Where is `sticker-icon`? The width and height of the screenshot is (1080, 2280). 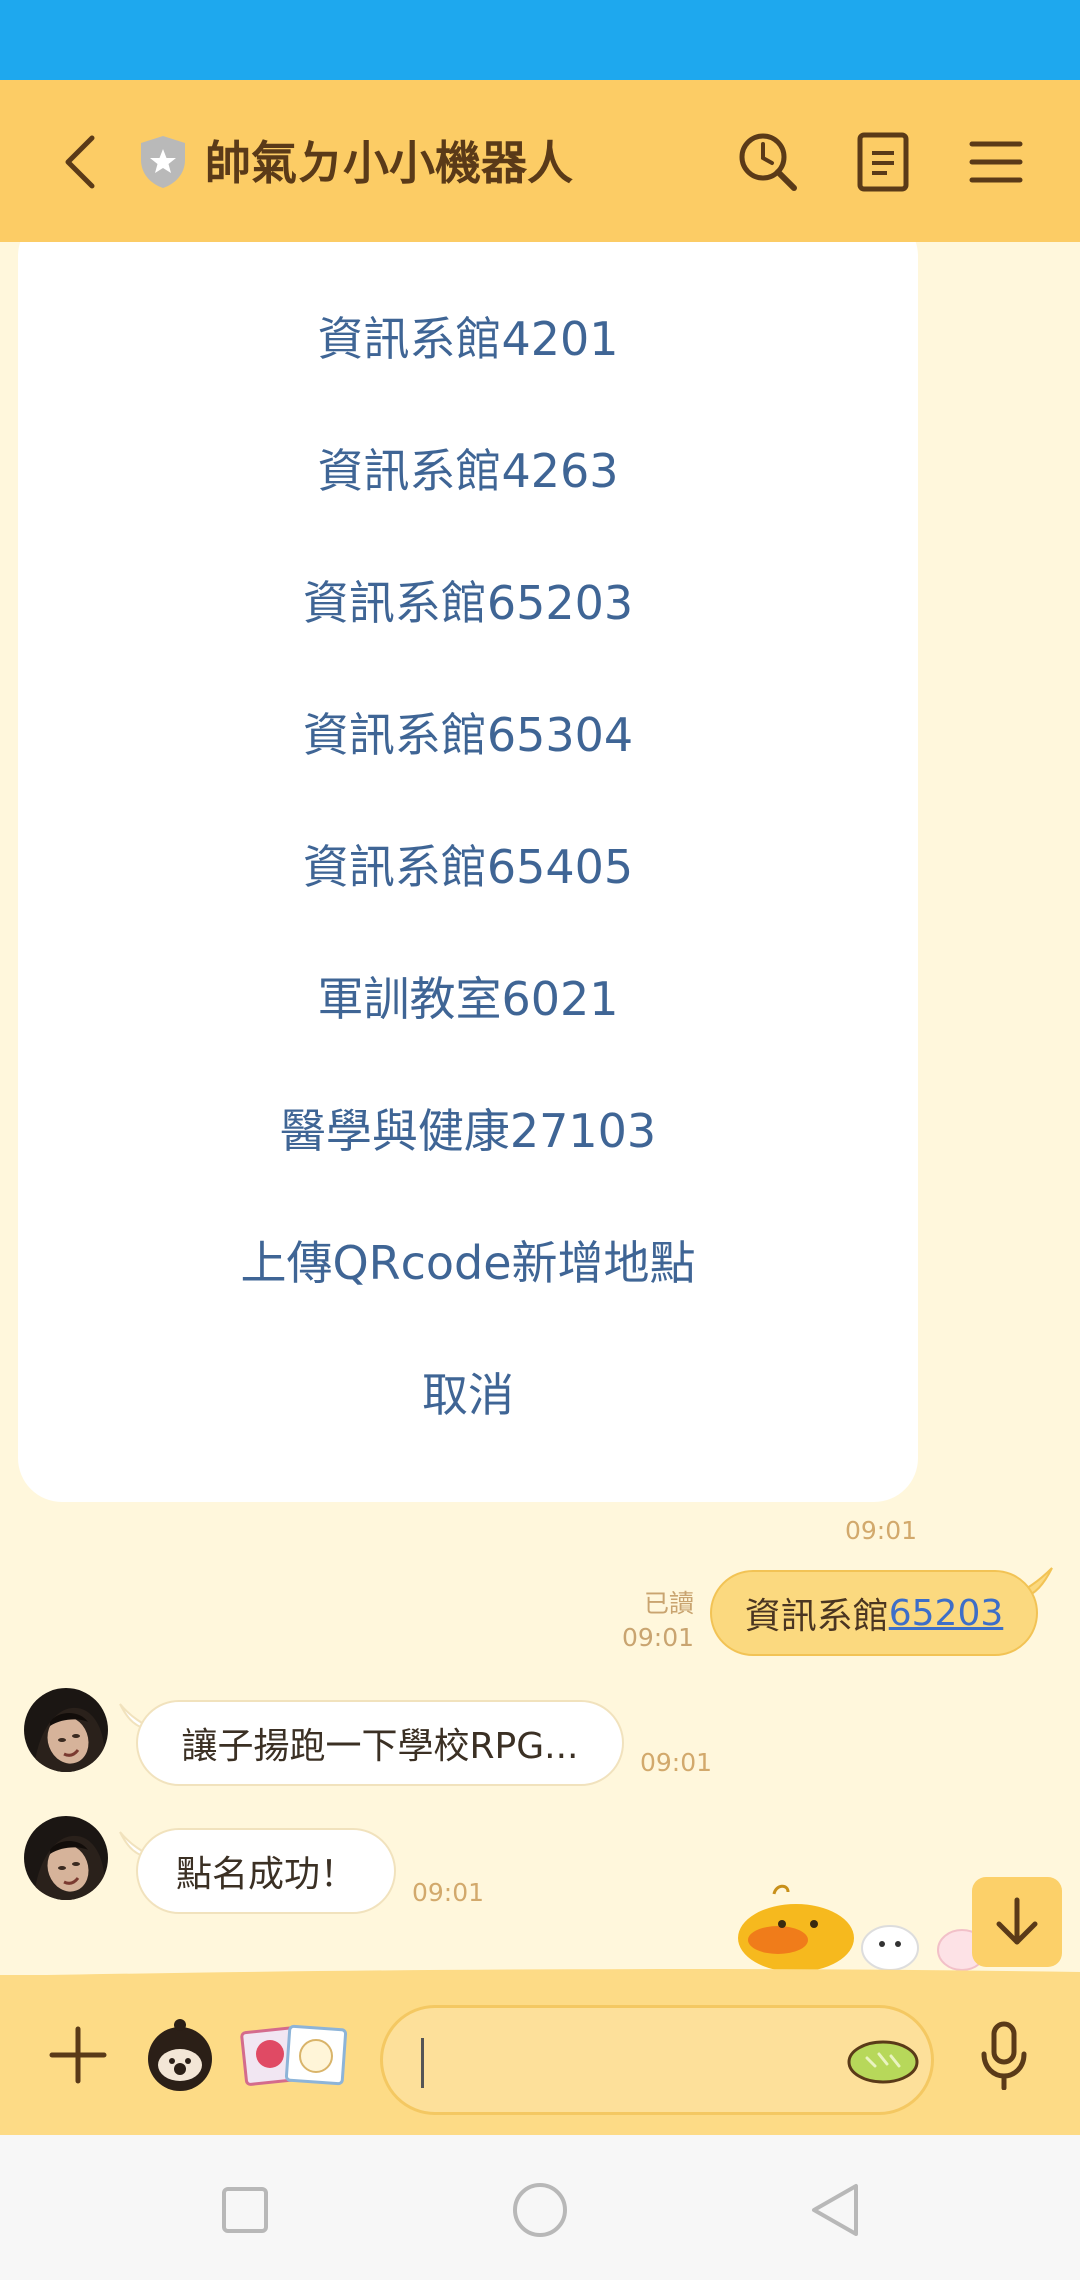
sticker-icon is located at coordinates (180, 2055).